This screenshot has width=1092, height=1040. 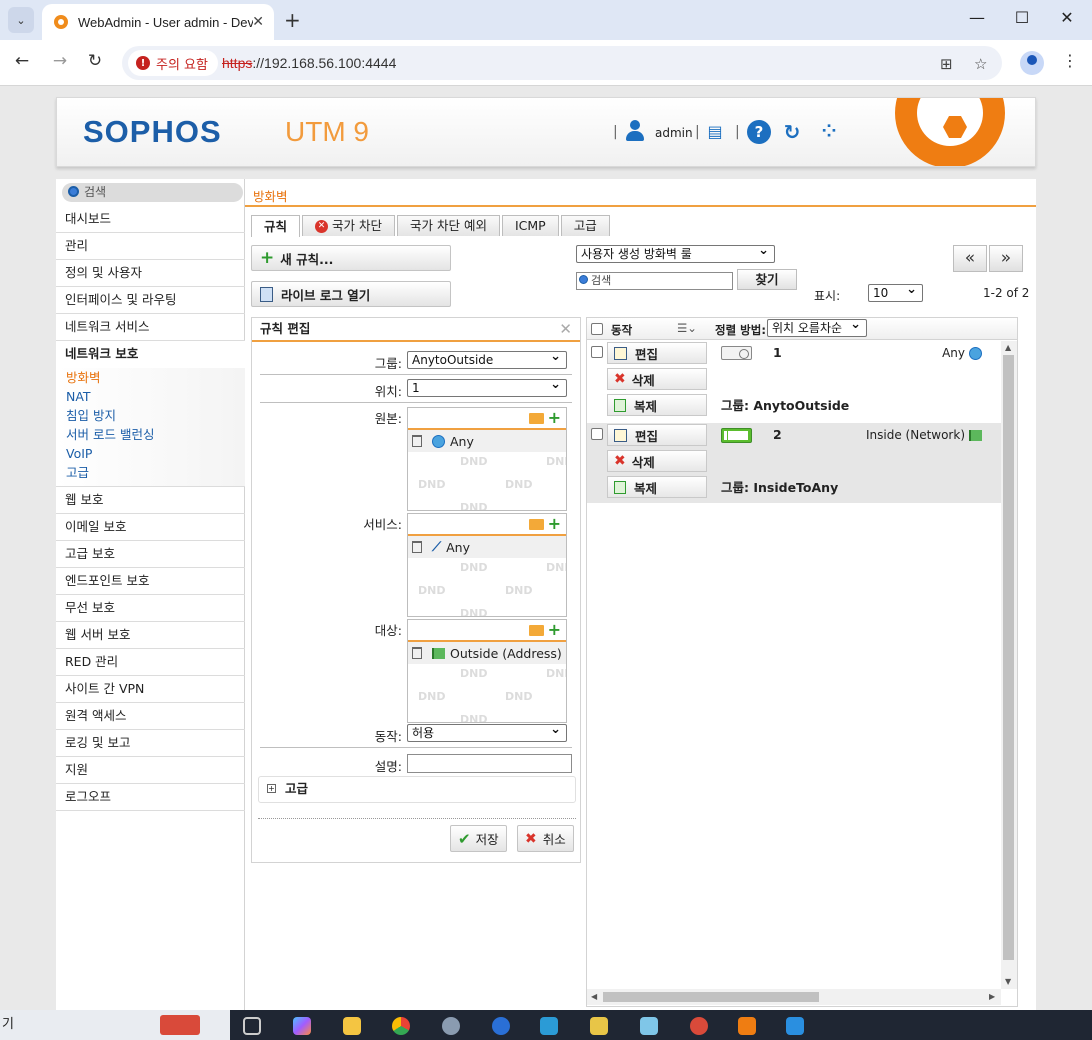 I want to click on security-warning-chip: ! 주의 요함, so click(x=173, y=63).